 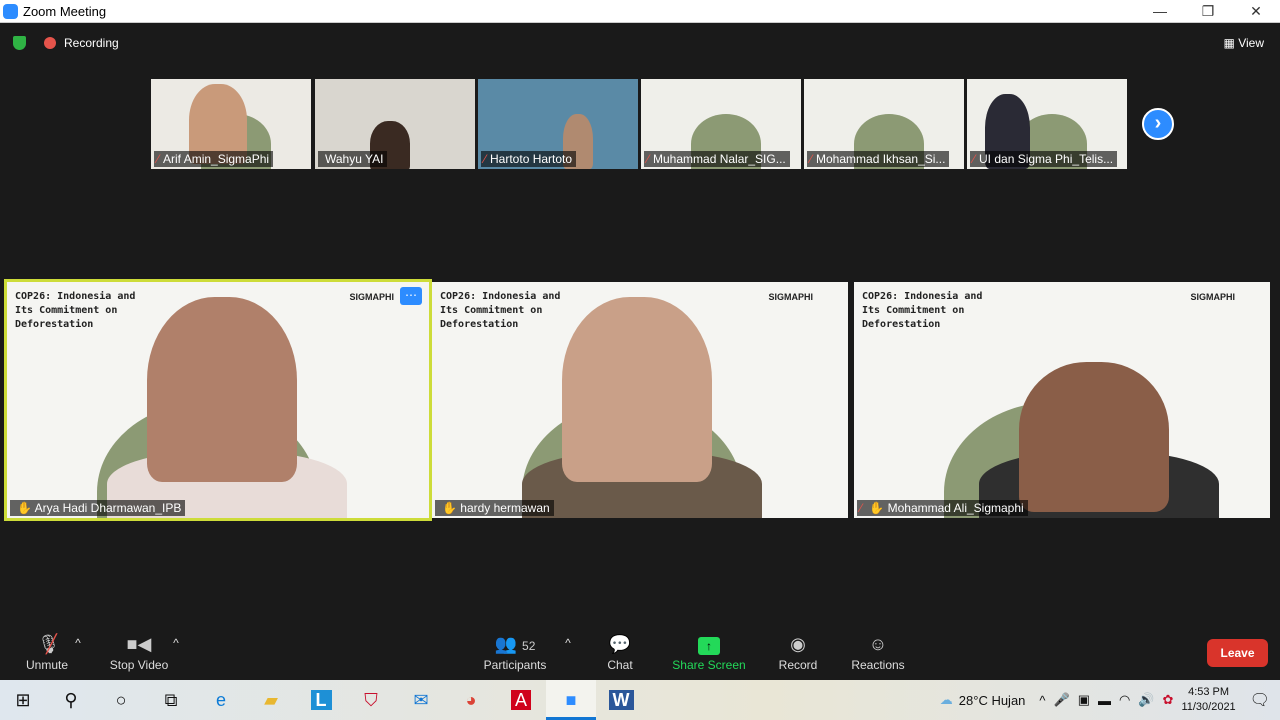 What do you see at coordinates (1104, 700) in the screenshot?
I see `battery-icon: ▬` at bounding box center [1104, 700].